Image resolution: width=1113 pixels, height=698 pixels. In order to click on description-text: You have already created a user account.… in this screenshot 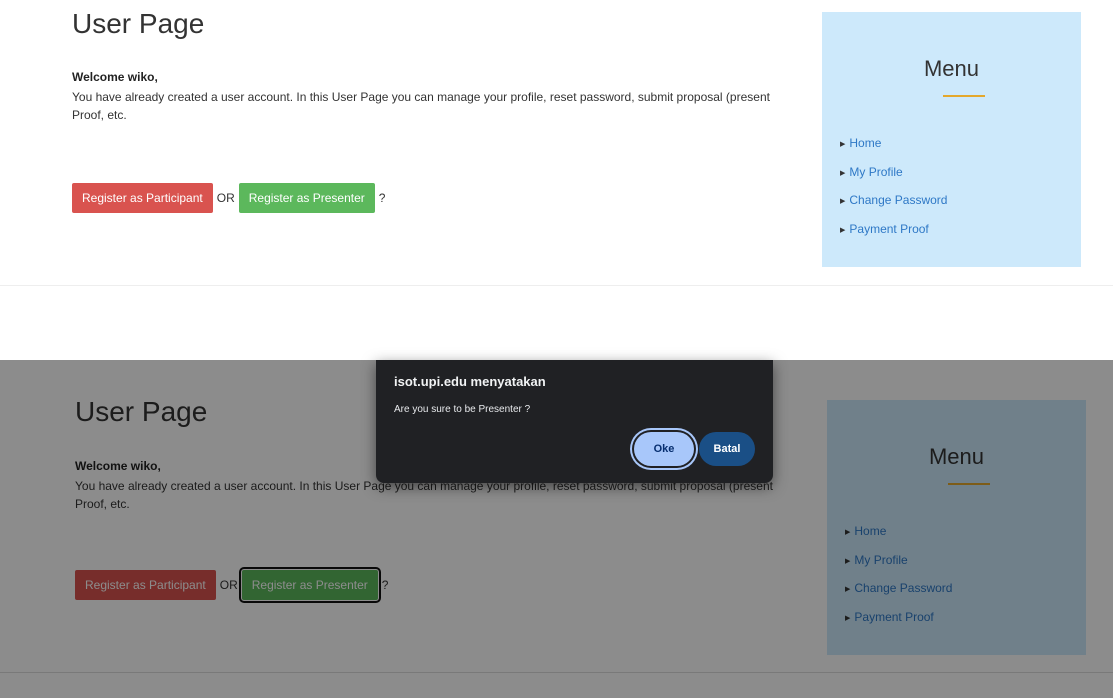, I will do `click(452, 106)`.